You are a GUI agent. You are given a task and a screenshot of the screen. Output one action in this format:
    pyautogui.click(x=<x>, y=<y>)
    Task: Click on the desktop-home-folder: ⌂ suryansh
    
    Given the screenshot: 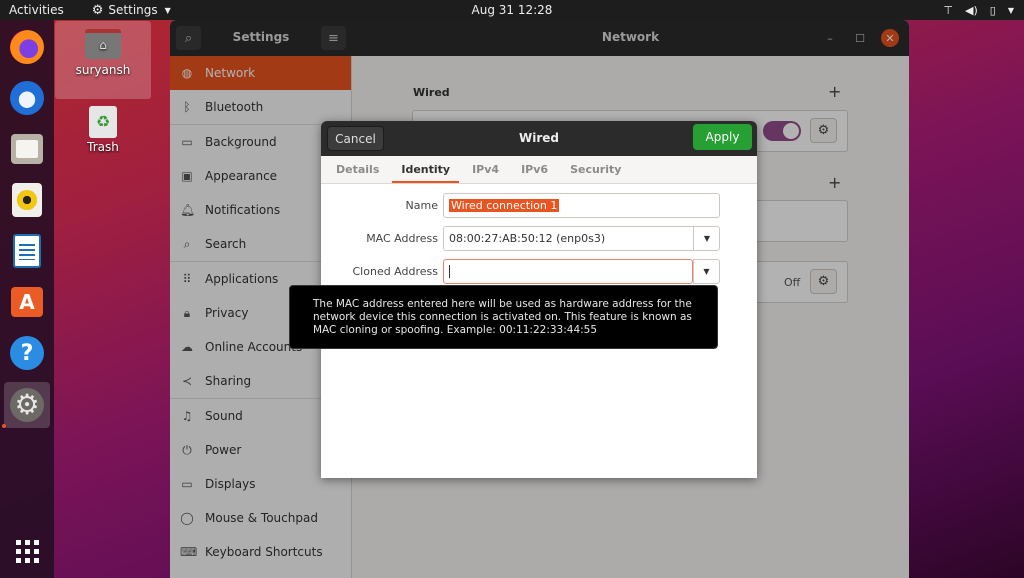 What is the action you would take?
    pyautogui.click(x=103, y=60)
    